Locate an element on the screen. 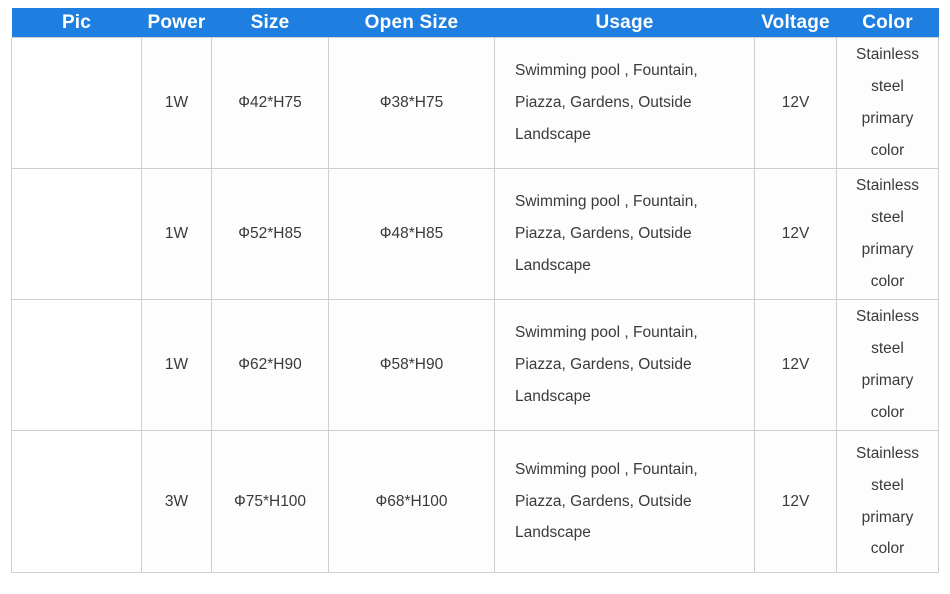 This screenshot has height=594, width=950. cell-open-size: Ф38*H75 is located at coordinates (411, 103).